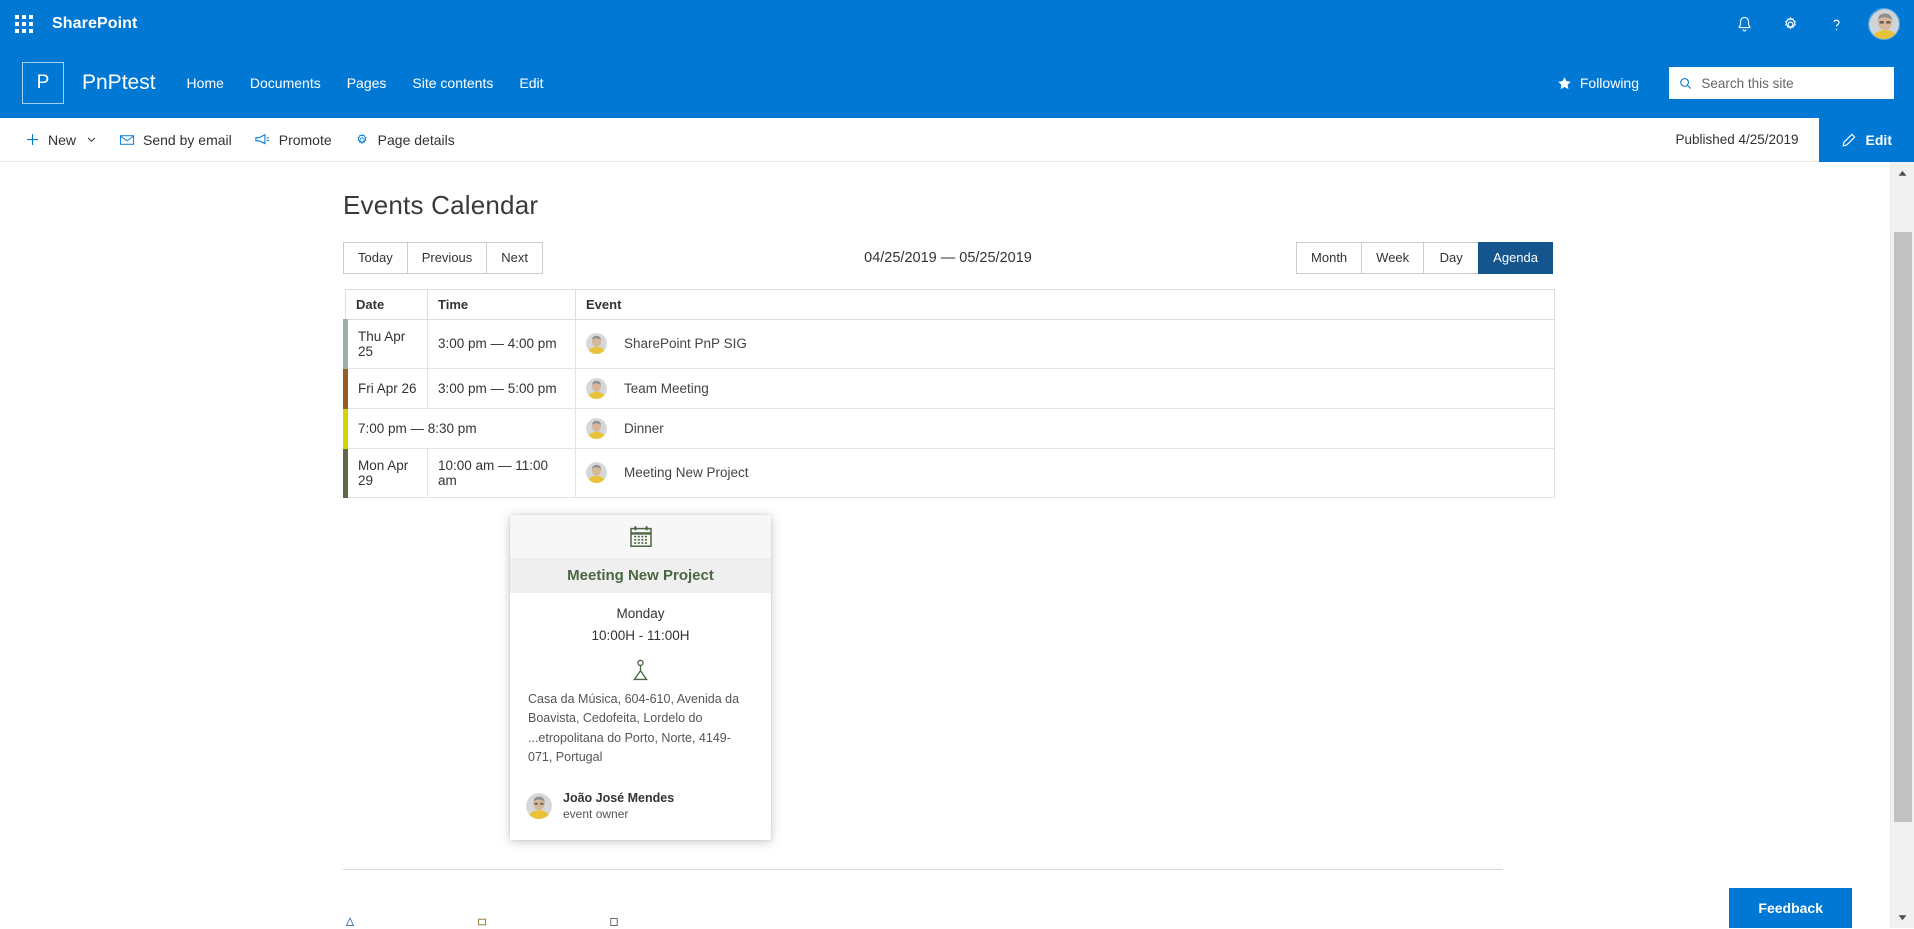 The height and width of the screenshot is (929, 1914). I want to click on feedback-button: Feedback, so click(1790, 908).